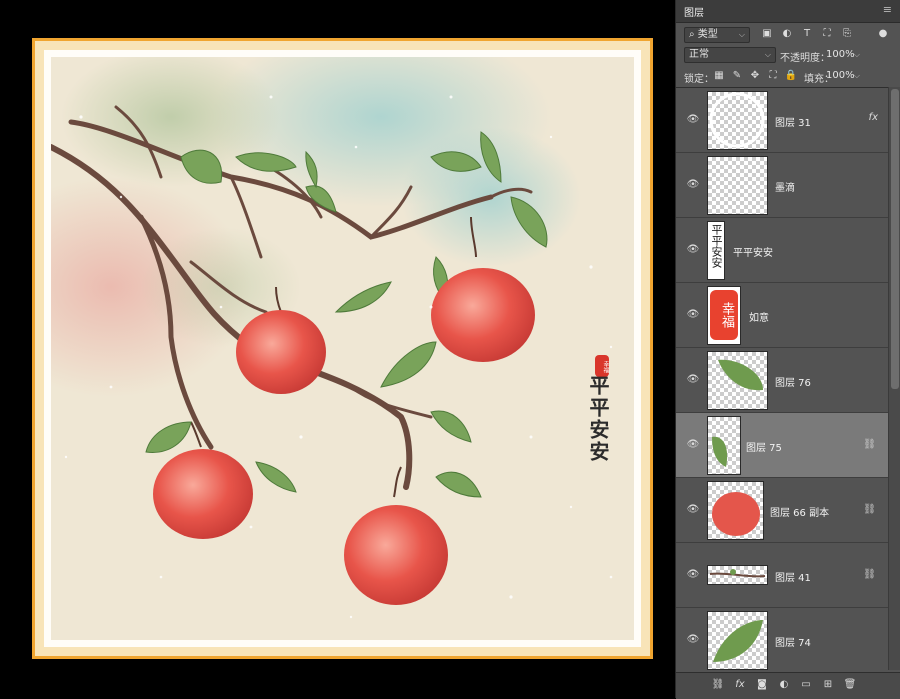 This screenshot has width=900, height=699. Describe the element at coordinates (730, 55) in the screenshot. I see `blend-mode-dropdown: 正常 ⌵` at that location.